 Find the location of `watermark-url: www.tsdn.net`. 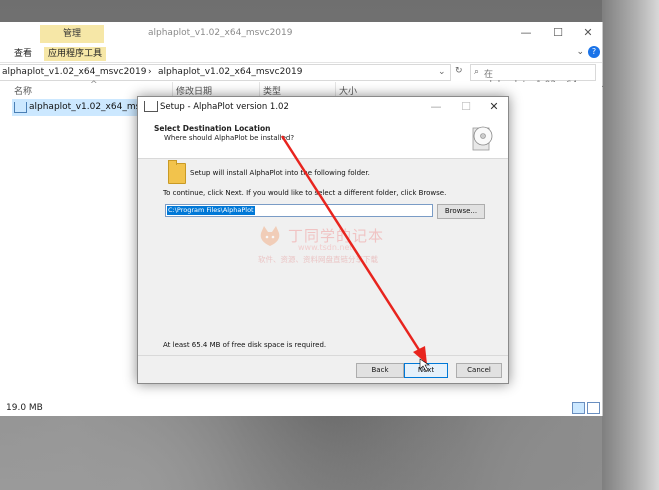

watermark-url: www.tsdn.net is located at coordinates (325, 247).